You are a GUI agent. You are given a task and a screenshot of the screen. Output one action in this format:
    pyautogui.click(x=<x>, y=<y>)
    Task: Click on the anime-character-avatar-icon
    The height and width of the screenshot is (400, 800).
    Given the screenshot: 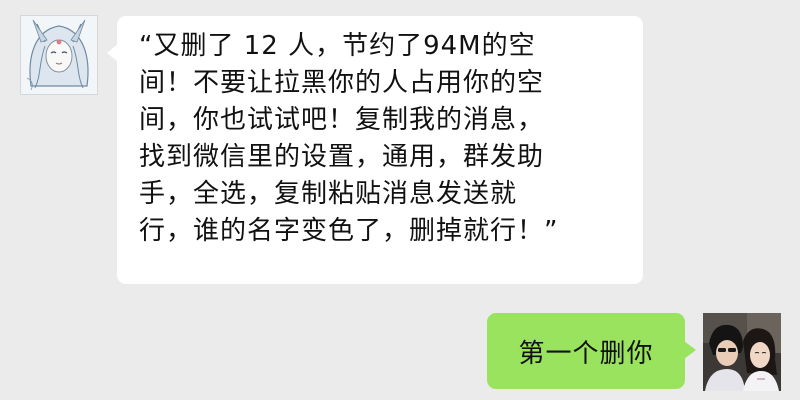 What is the action you would take?
    pyautogui.click(x=59, y=55)
    